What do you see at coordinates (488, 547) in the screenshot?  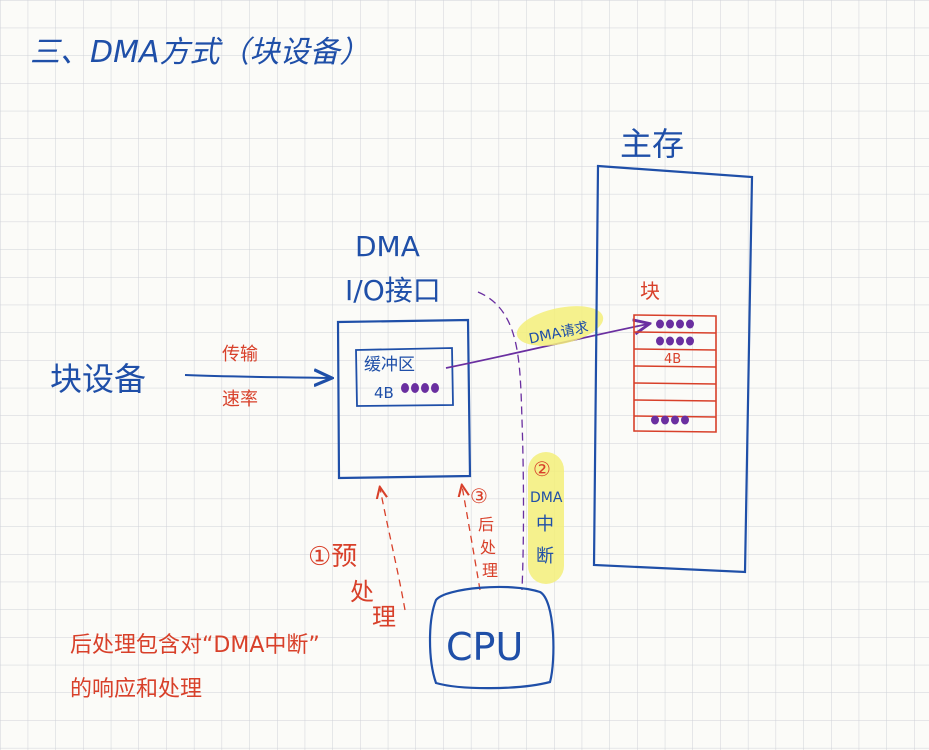 I see `step3-label-line3: 处` at bounding box center [488, 547].